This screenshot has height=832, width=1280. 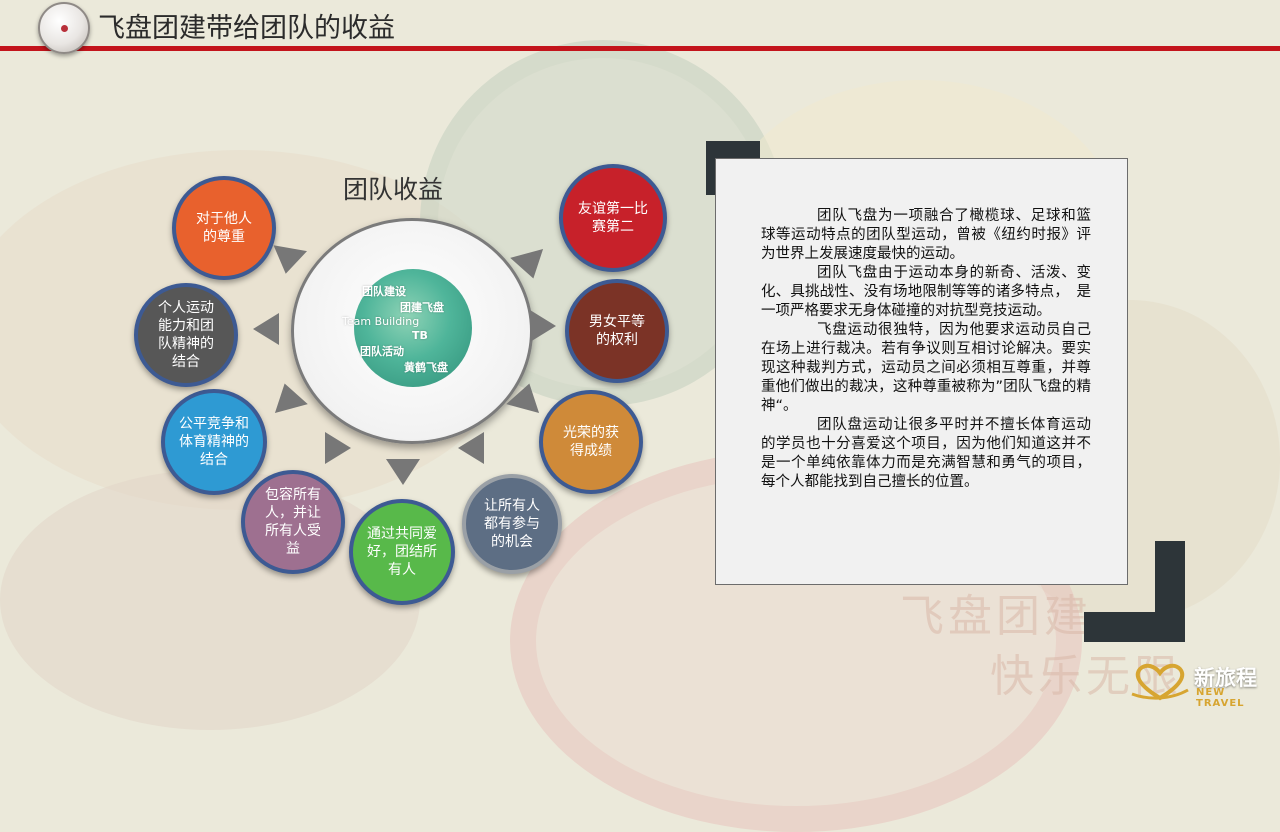 I want to click on center-image-text: 团队建设, so click(x=384, y=291).